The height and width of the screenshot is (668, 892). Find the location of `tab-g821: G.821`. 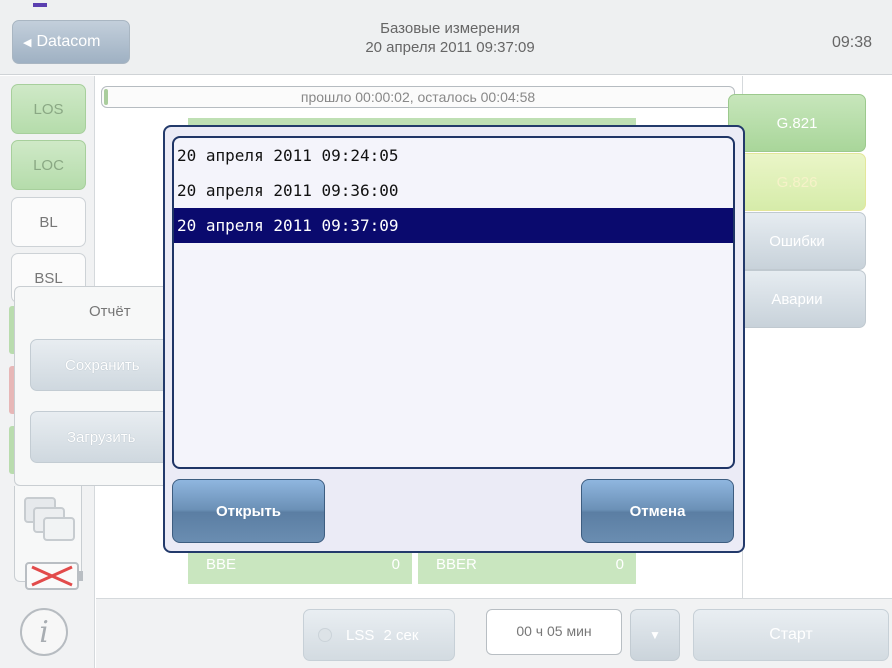

tab-g821: G.821 is located at coordinates (797, 123).